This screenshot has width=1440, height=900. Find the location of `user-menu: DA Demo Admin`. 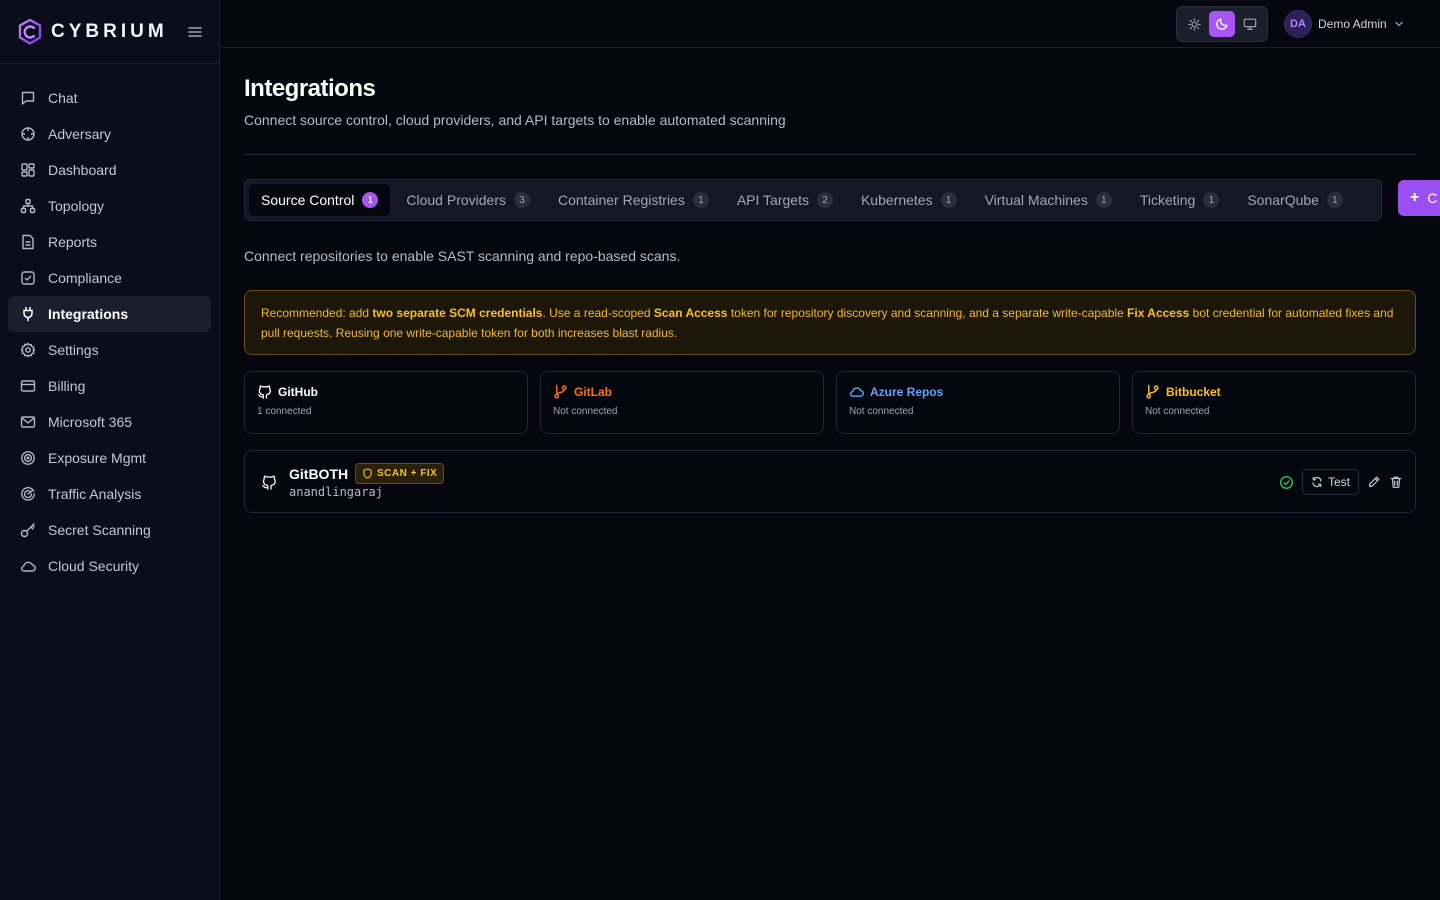

user-menu: DA Demo Admin is located at coordinates (1344, 24).